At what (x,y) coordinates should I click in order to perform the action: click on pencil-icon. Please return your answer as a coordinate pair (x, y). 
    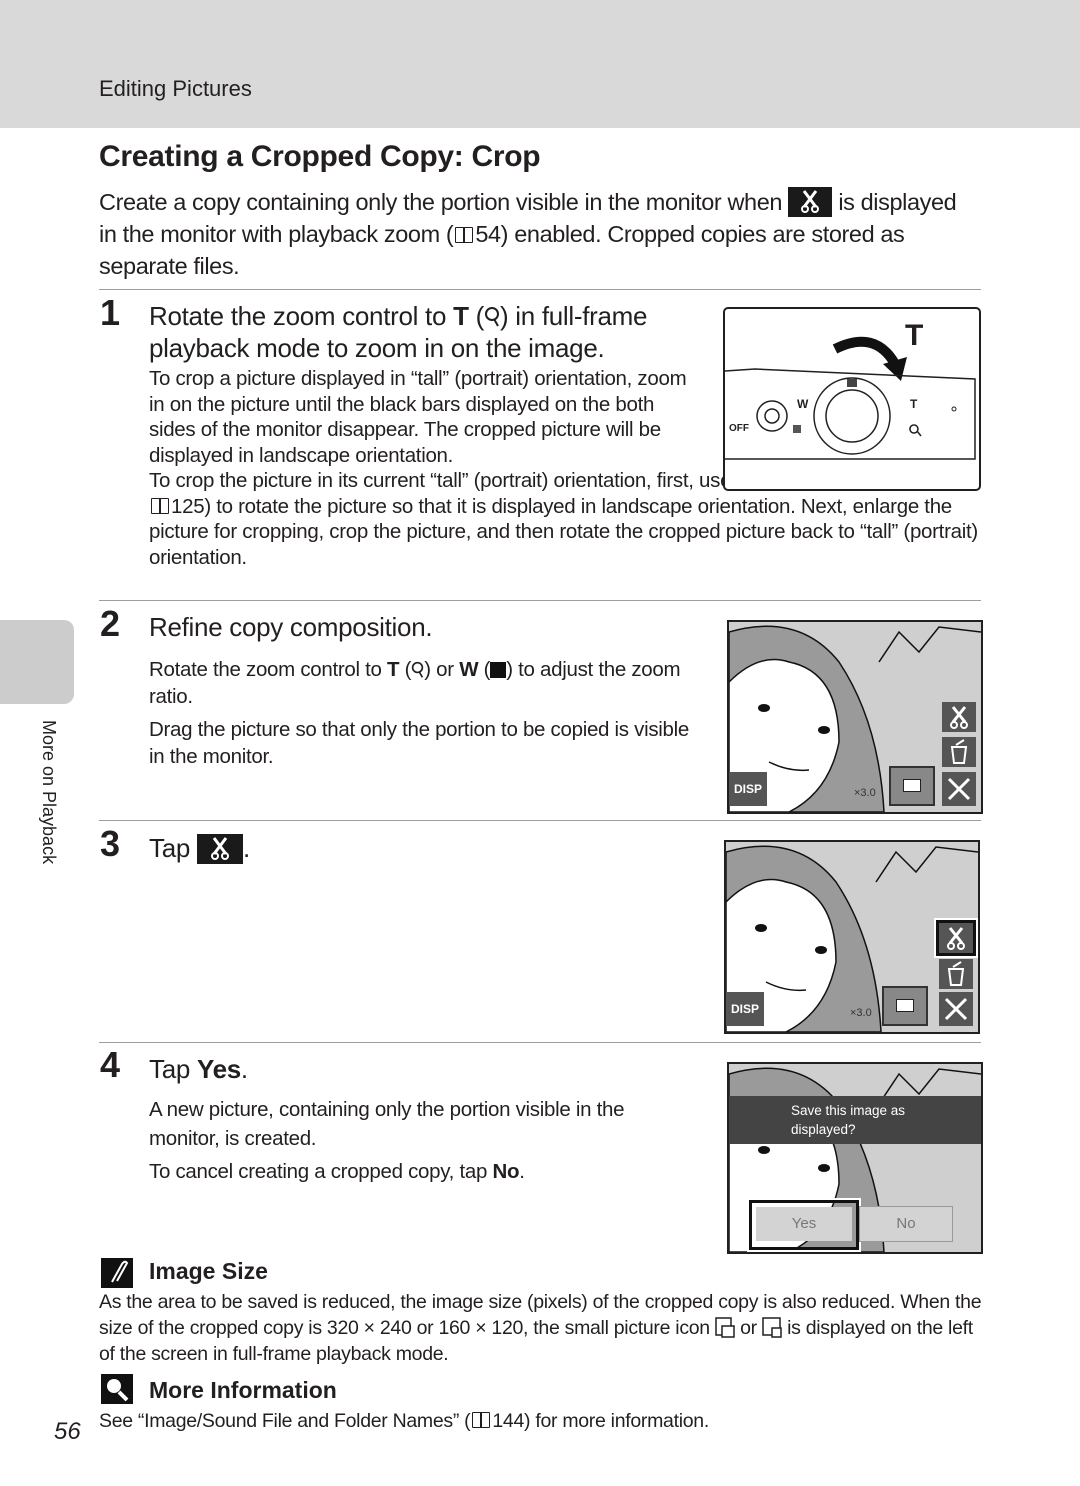
    Looking at the image, I should click on (117, 1273).